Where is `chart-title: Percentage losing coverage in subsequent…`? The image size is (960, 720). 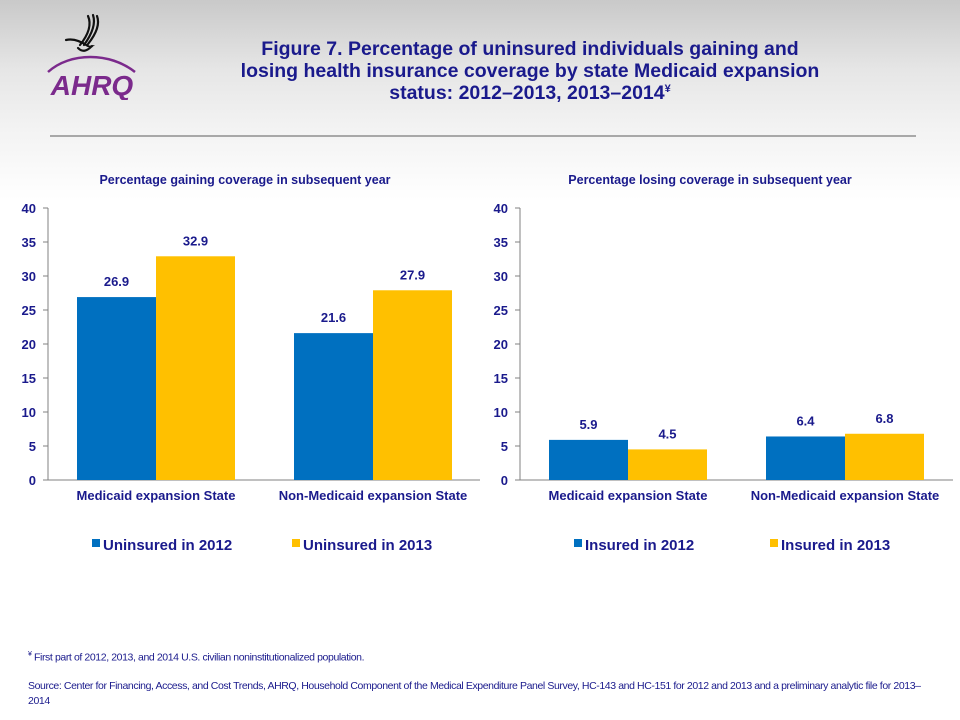
chart-title: Percentage losing coverage in subsequent… is located at coordinates (710, 180).